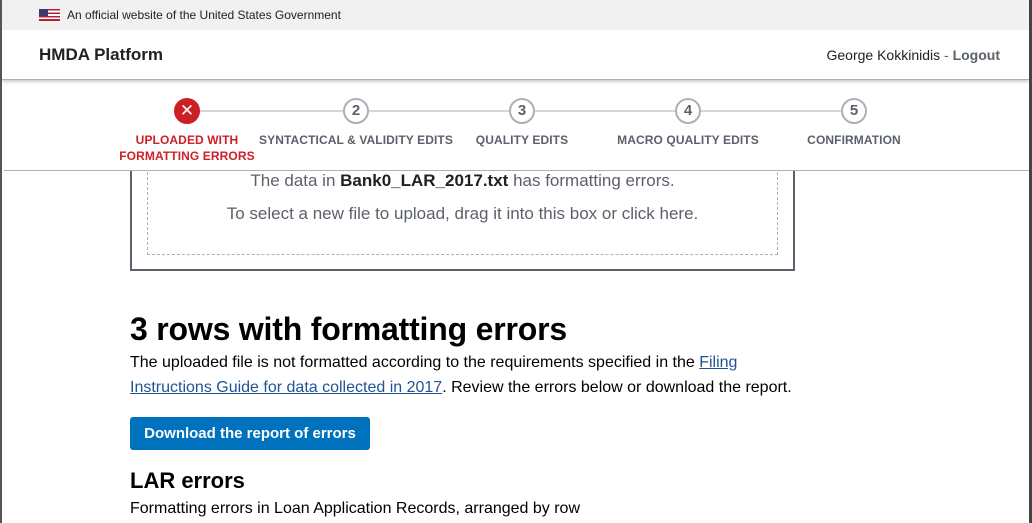 The image size is (1032, 523). What do you see at coordinates (187, 156) in the screenshot?
I see `step-uploaded-label-line2: FORMATTING ERRORS` at bounding box center [187, 156].